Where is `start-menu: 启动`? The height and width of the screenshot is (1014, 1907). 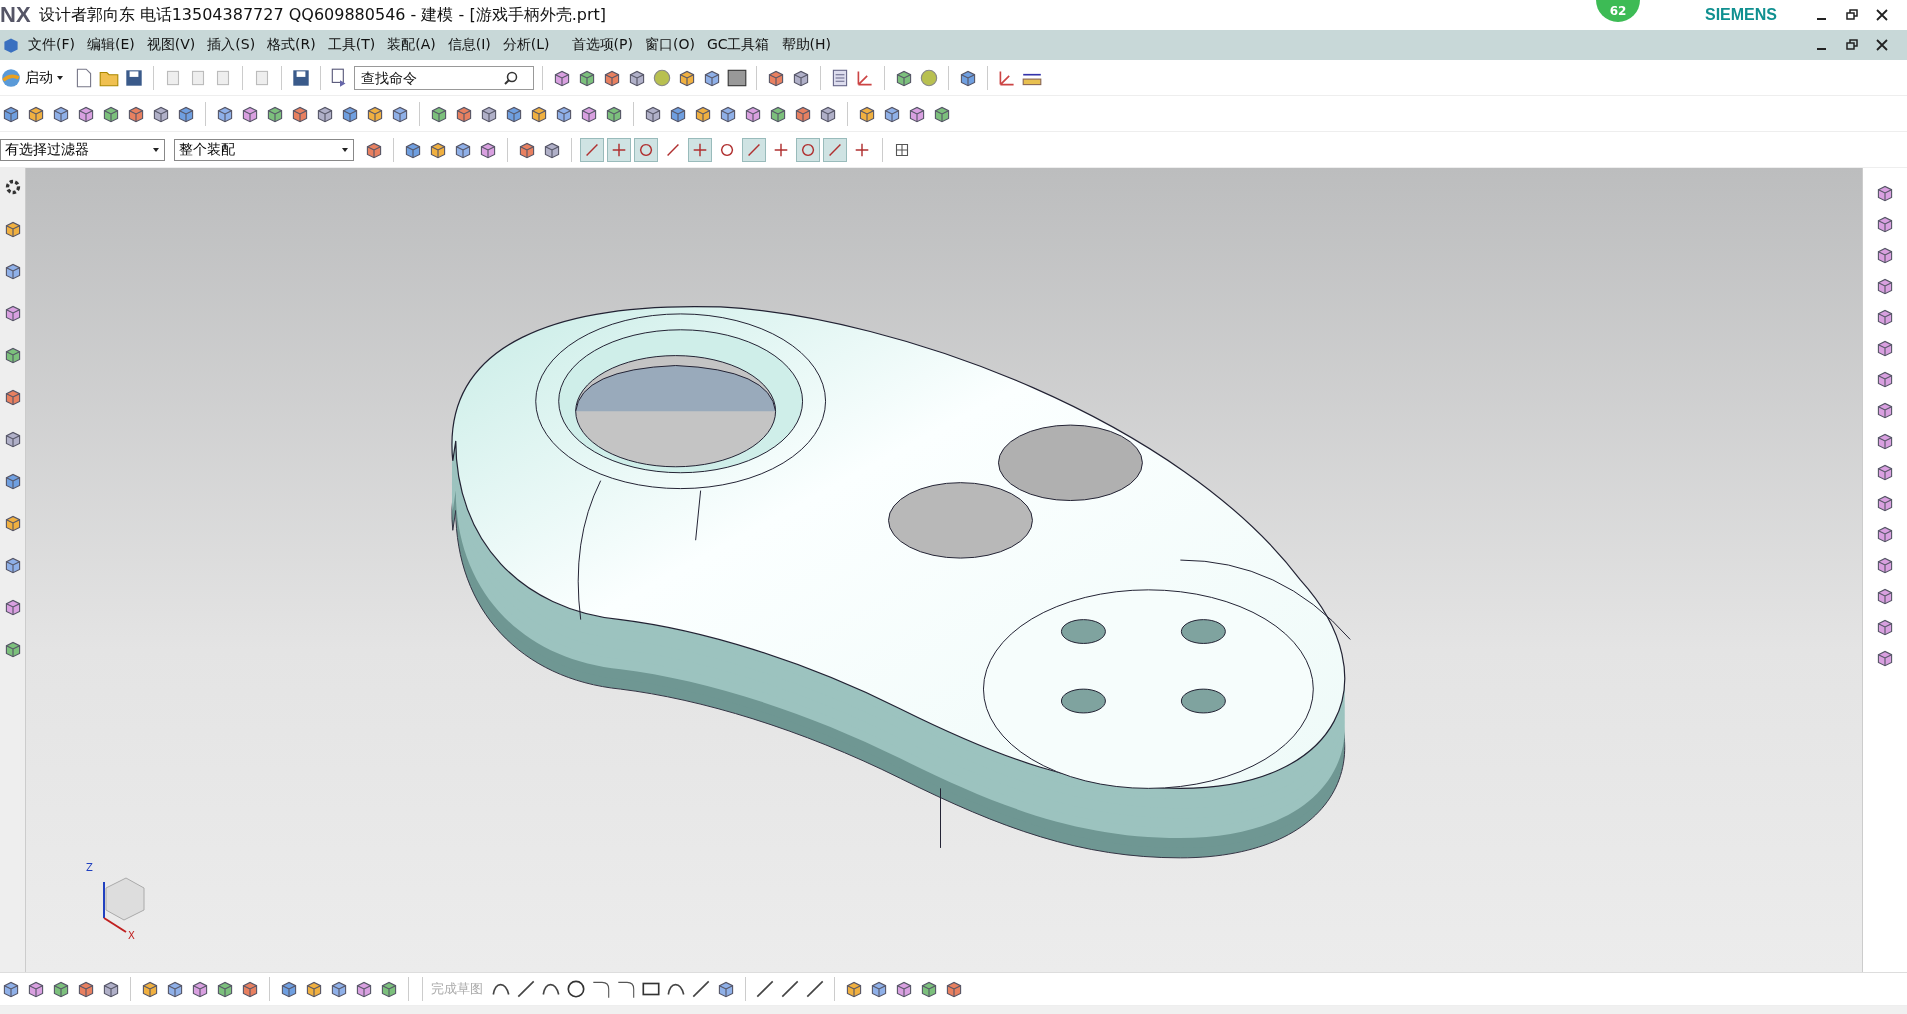
start-menu: 启动 is located at coordinates (44, 77).